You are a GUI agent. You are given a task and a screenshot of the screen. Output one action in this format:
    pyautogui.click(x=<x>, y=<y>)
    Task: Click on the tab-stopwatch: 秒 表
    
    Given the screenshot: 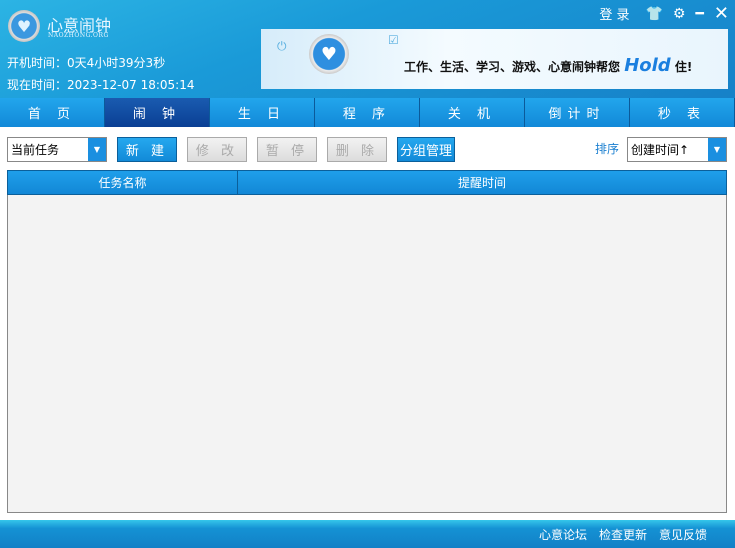 What is the action you would take?
    pyautogui.click(x=682, y=112)
    